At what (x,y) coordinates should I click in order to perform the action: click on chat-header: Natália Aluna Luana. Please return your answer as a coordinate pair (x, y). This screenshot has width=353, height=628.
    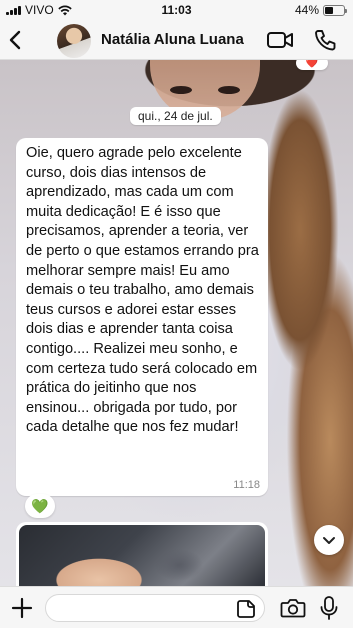
    Looking at the image, I should click on (176, 40).